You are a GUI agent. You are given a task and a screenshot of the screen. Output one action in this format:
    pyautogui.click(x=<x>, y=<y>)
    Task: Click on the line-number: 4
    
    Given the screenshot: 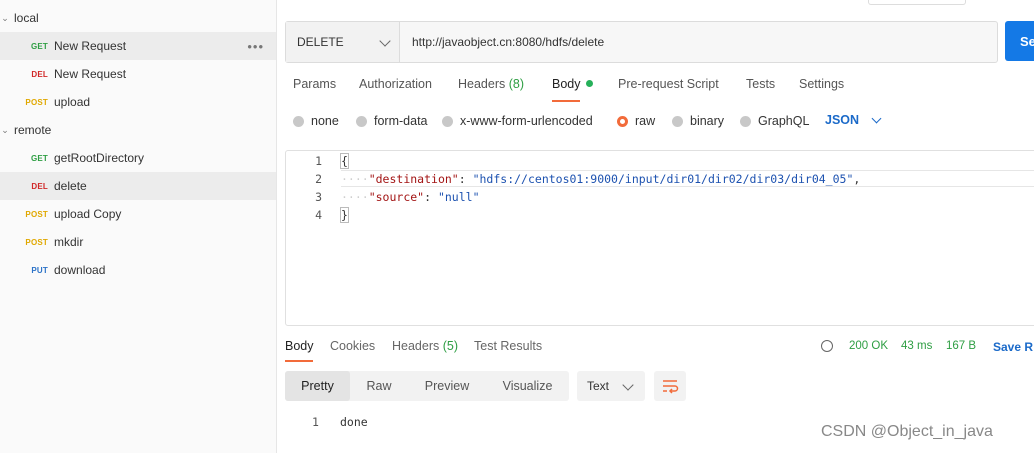 What is the action you would take?
    pyautogui.click(x=318, y=215)
    